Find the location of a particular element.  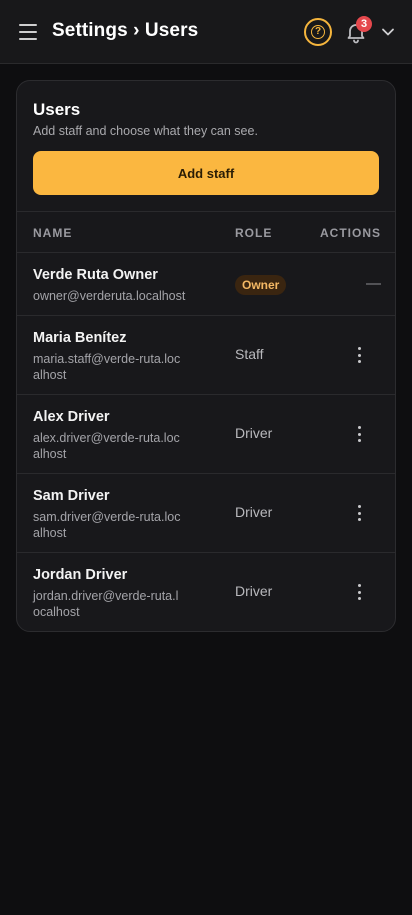

no-action-dash: — is located at coordinates (373, 283).